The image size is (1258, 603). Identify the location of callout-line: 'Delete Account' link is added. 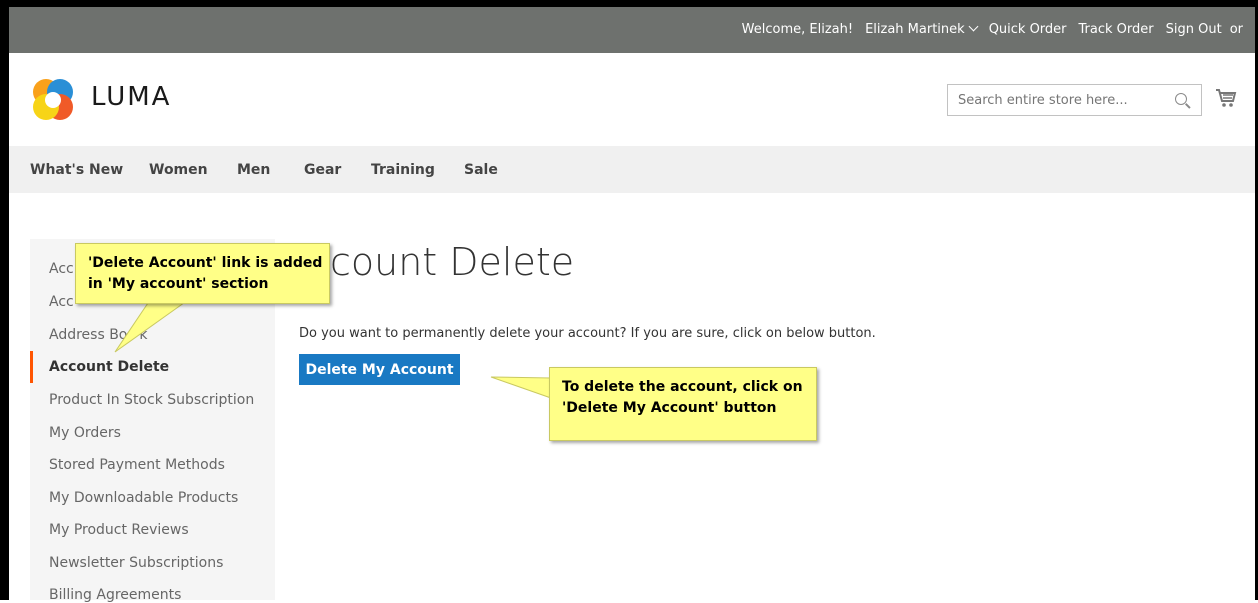
(205, 263).